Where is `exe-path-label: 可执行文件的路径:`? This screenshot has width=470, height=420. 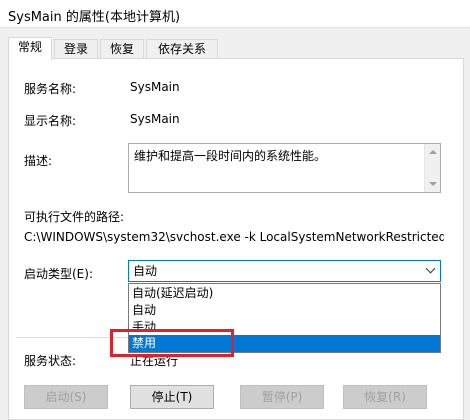
exe-path-label: 可执行文件的路径: is located at coordinates (74, 217).